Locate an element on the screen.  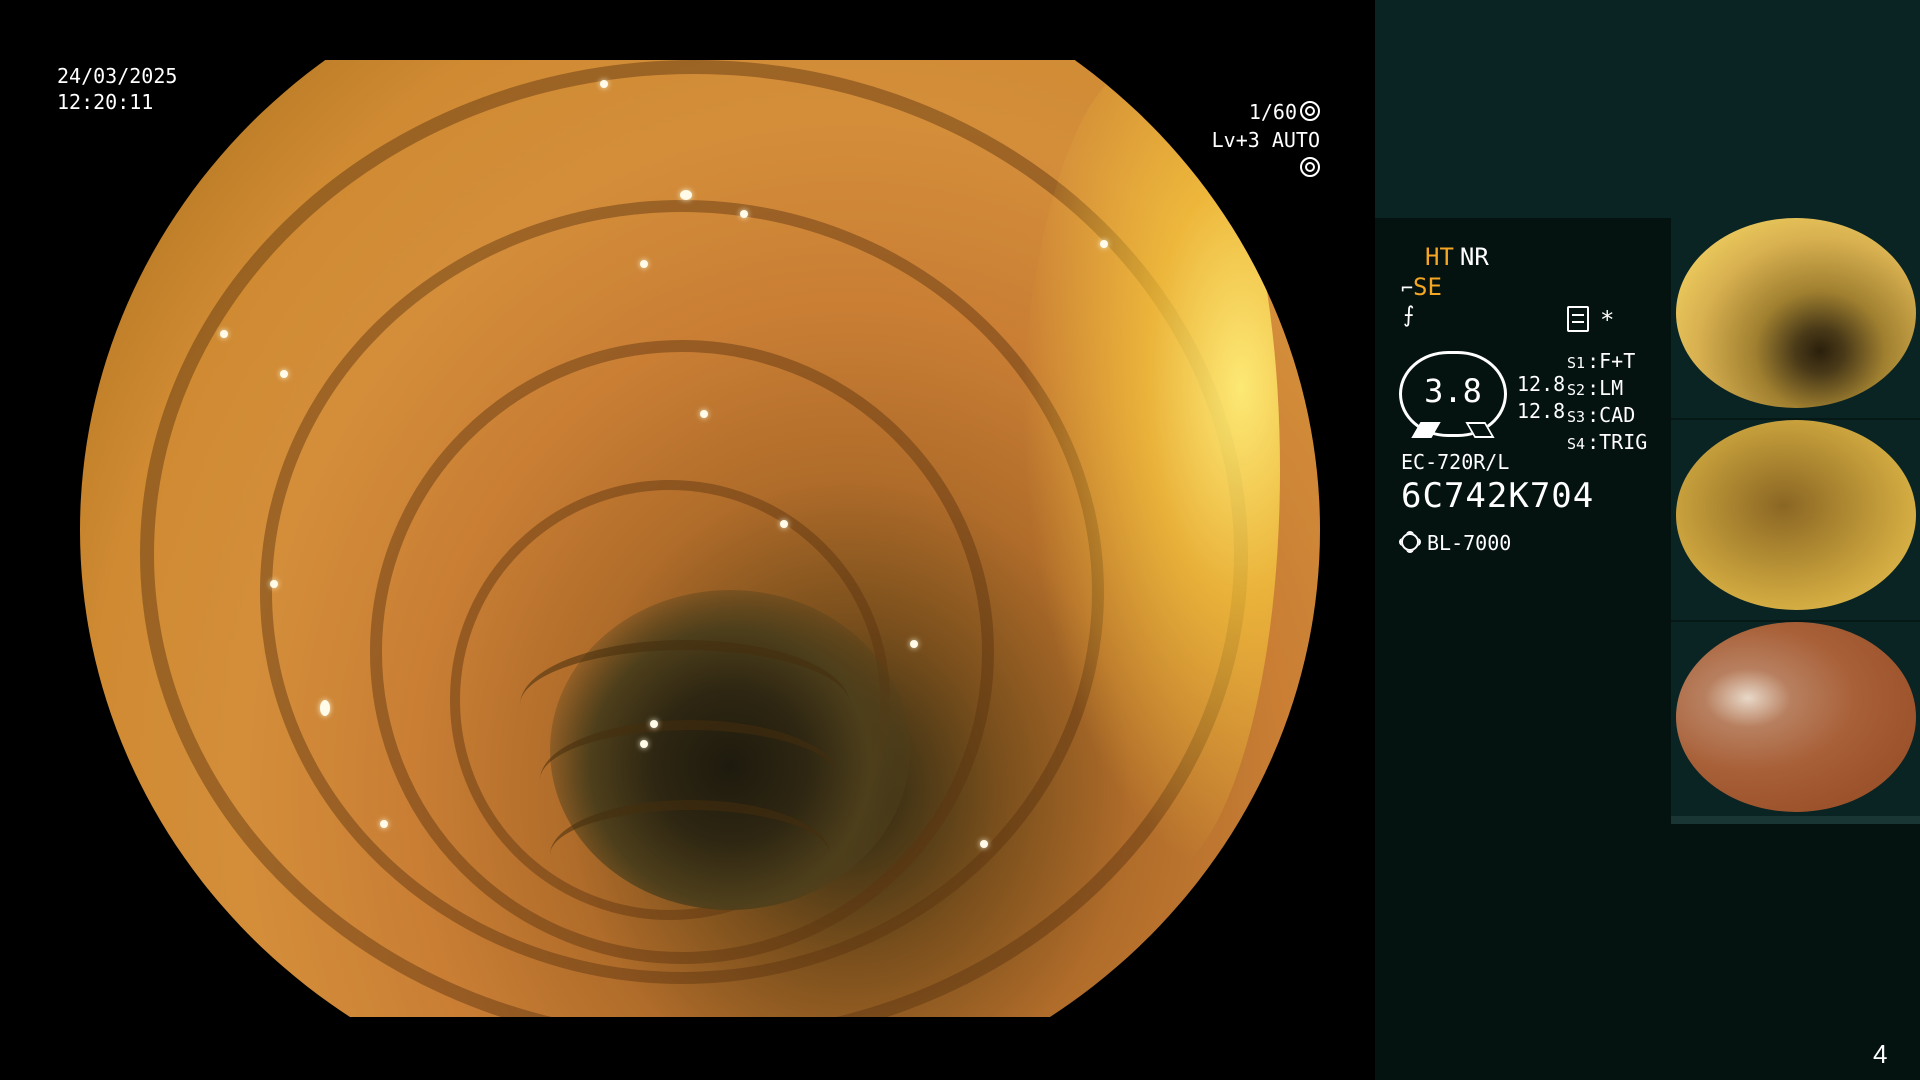
clip-icon: ⨍ is located at coordinates (1409, 315).